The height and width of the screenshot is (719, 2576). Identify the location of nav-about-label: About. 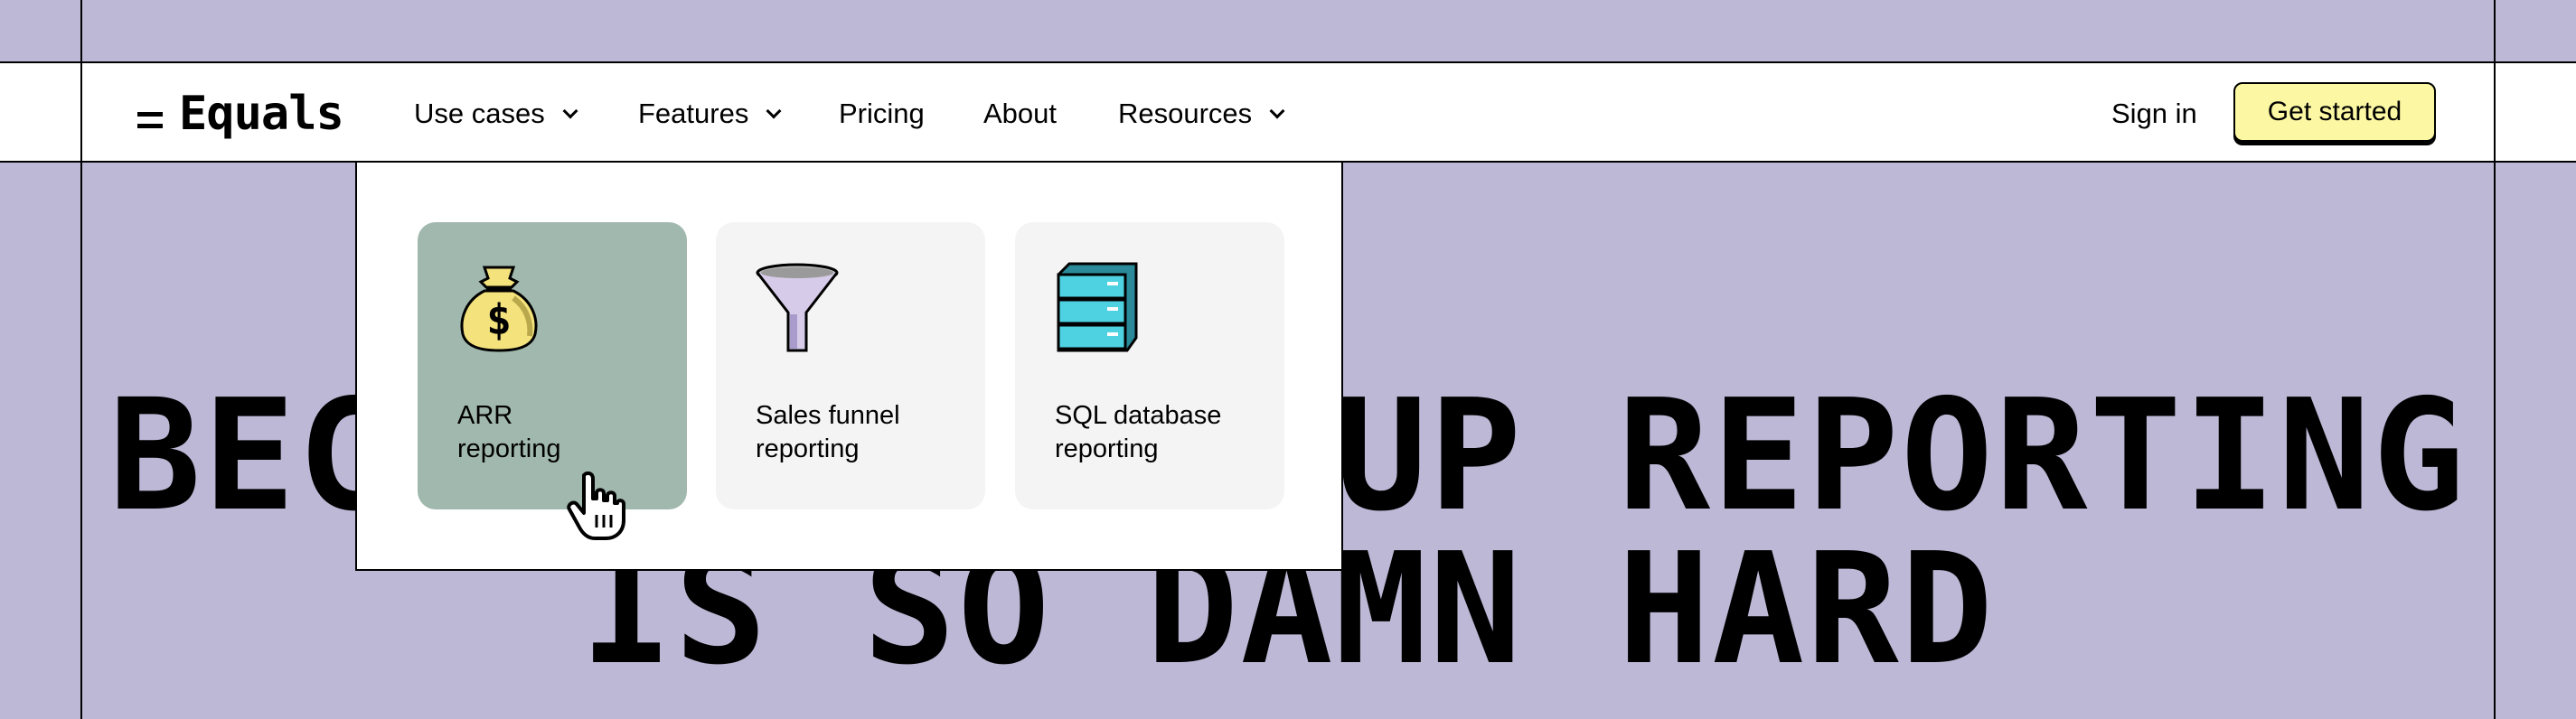
(1020, 113).